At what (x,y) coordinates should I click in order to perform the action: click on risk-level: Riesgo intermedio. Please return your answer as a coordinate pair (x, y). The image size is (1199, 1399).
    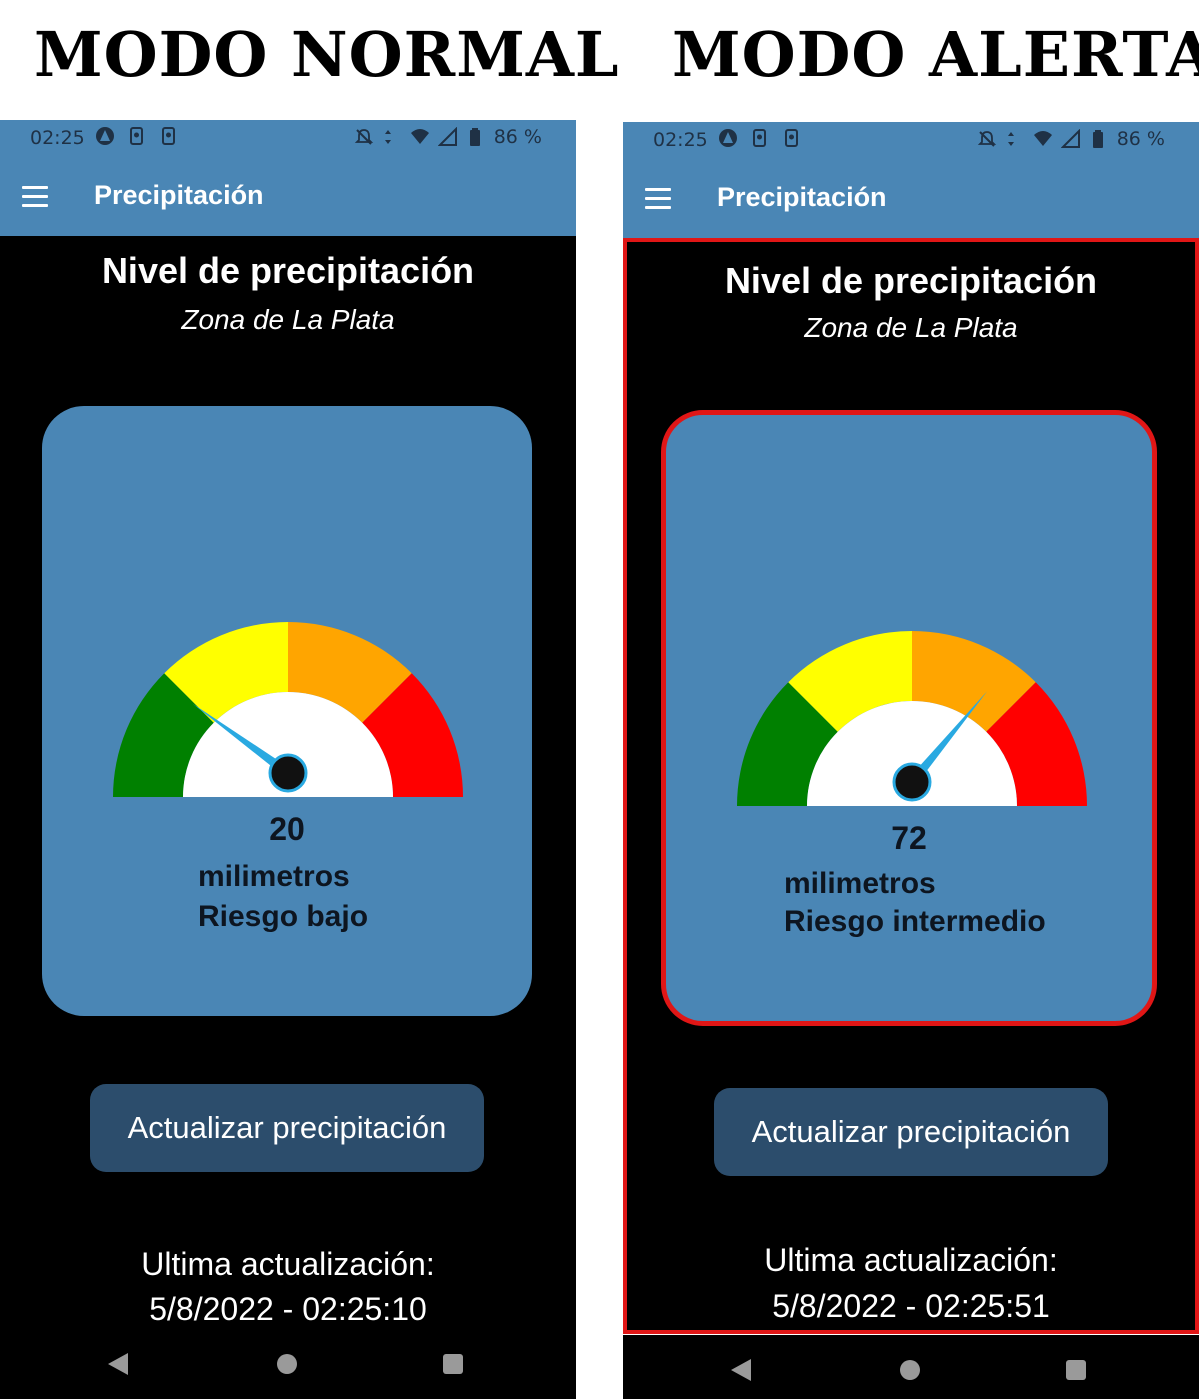
    Looking at the image, I should click on (915, 921).